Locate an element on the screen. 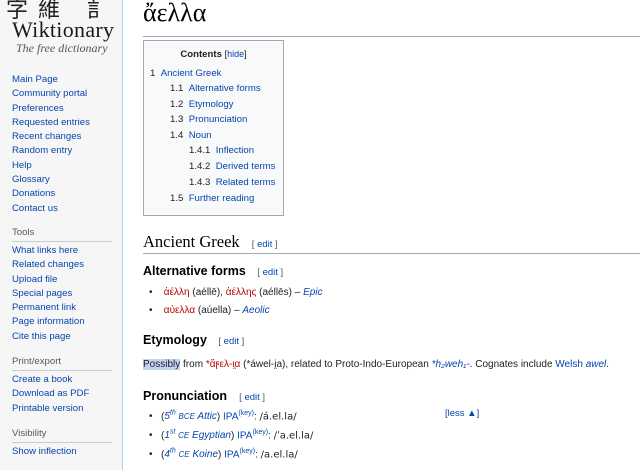 This screenshot has height=470, width=640. cognate-link: awel is located at coordinates (596, 364).